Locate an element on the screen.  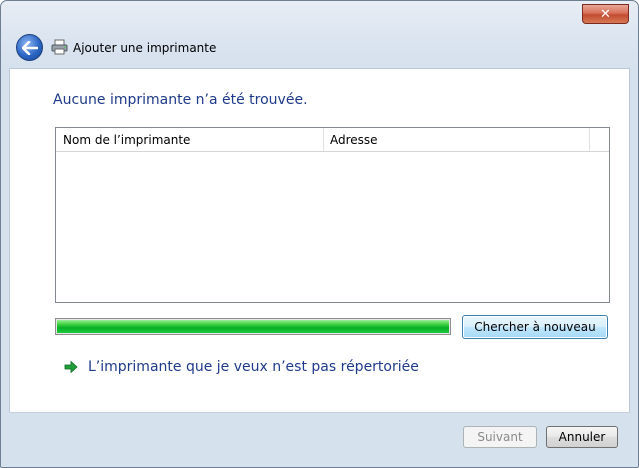
close-icon: ✕ is located at coordinates (605, 14).